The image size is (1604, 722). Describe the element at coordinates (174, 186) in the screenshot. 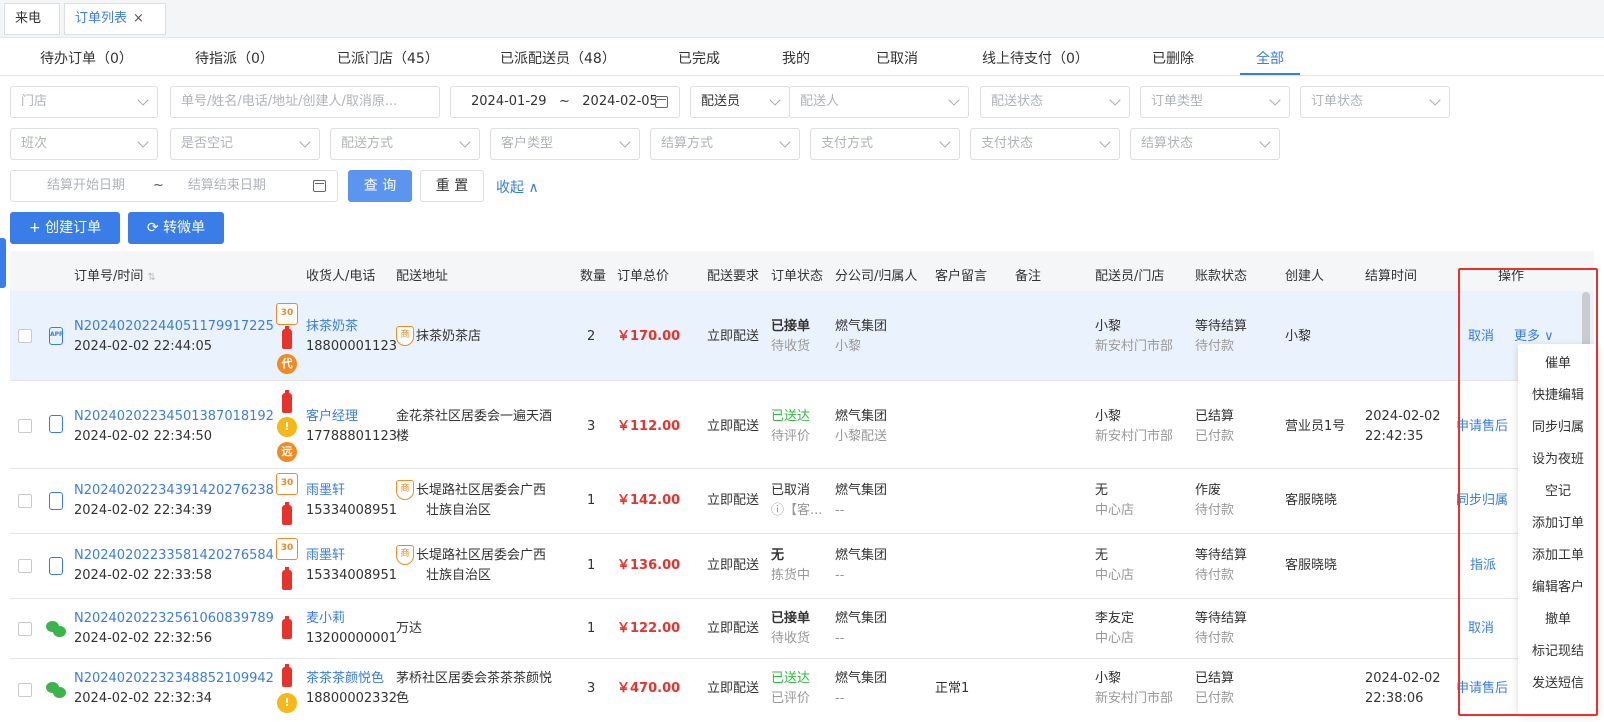

I see `settle-date-range-picker: 结算开始日期 ~ 结算结束日期` at that location.